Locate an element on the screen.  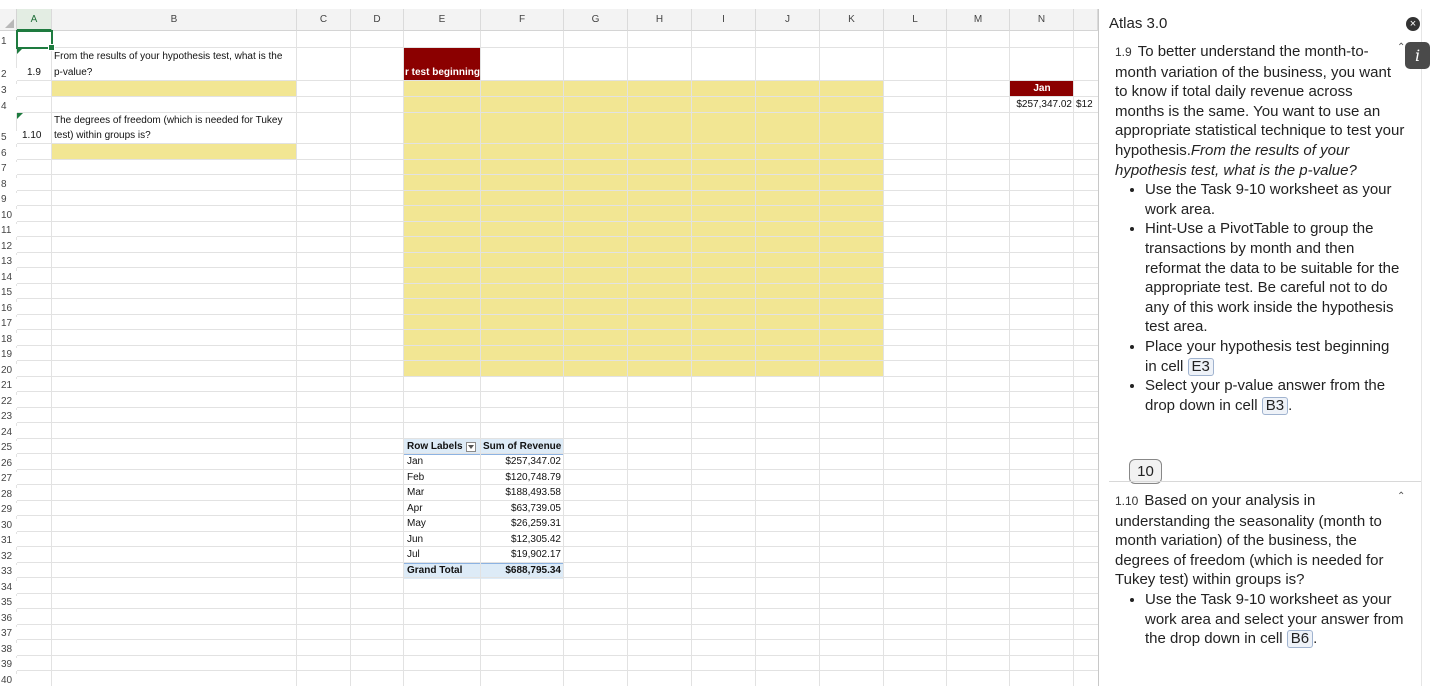
row-header-4: 4 is located at coordinates (8, 106).